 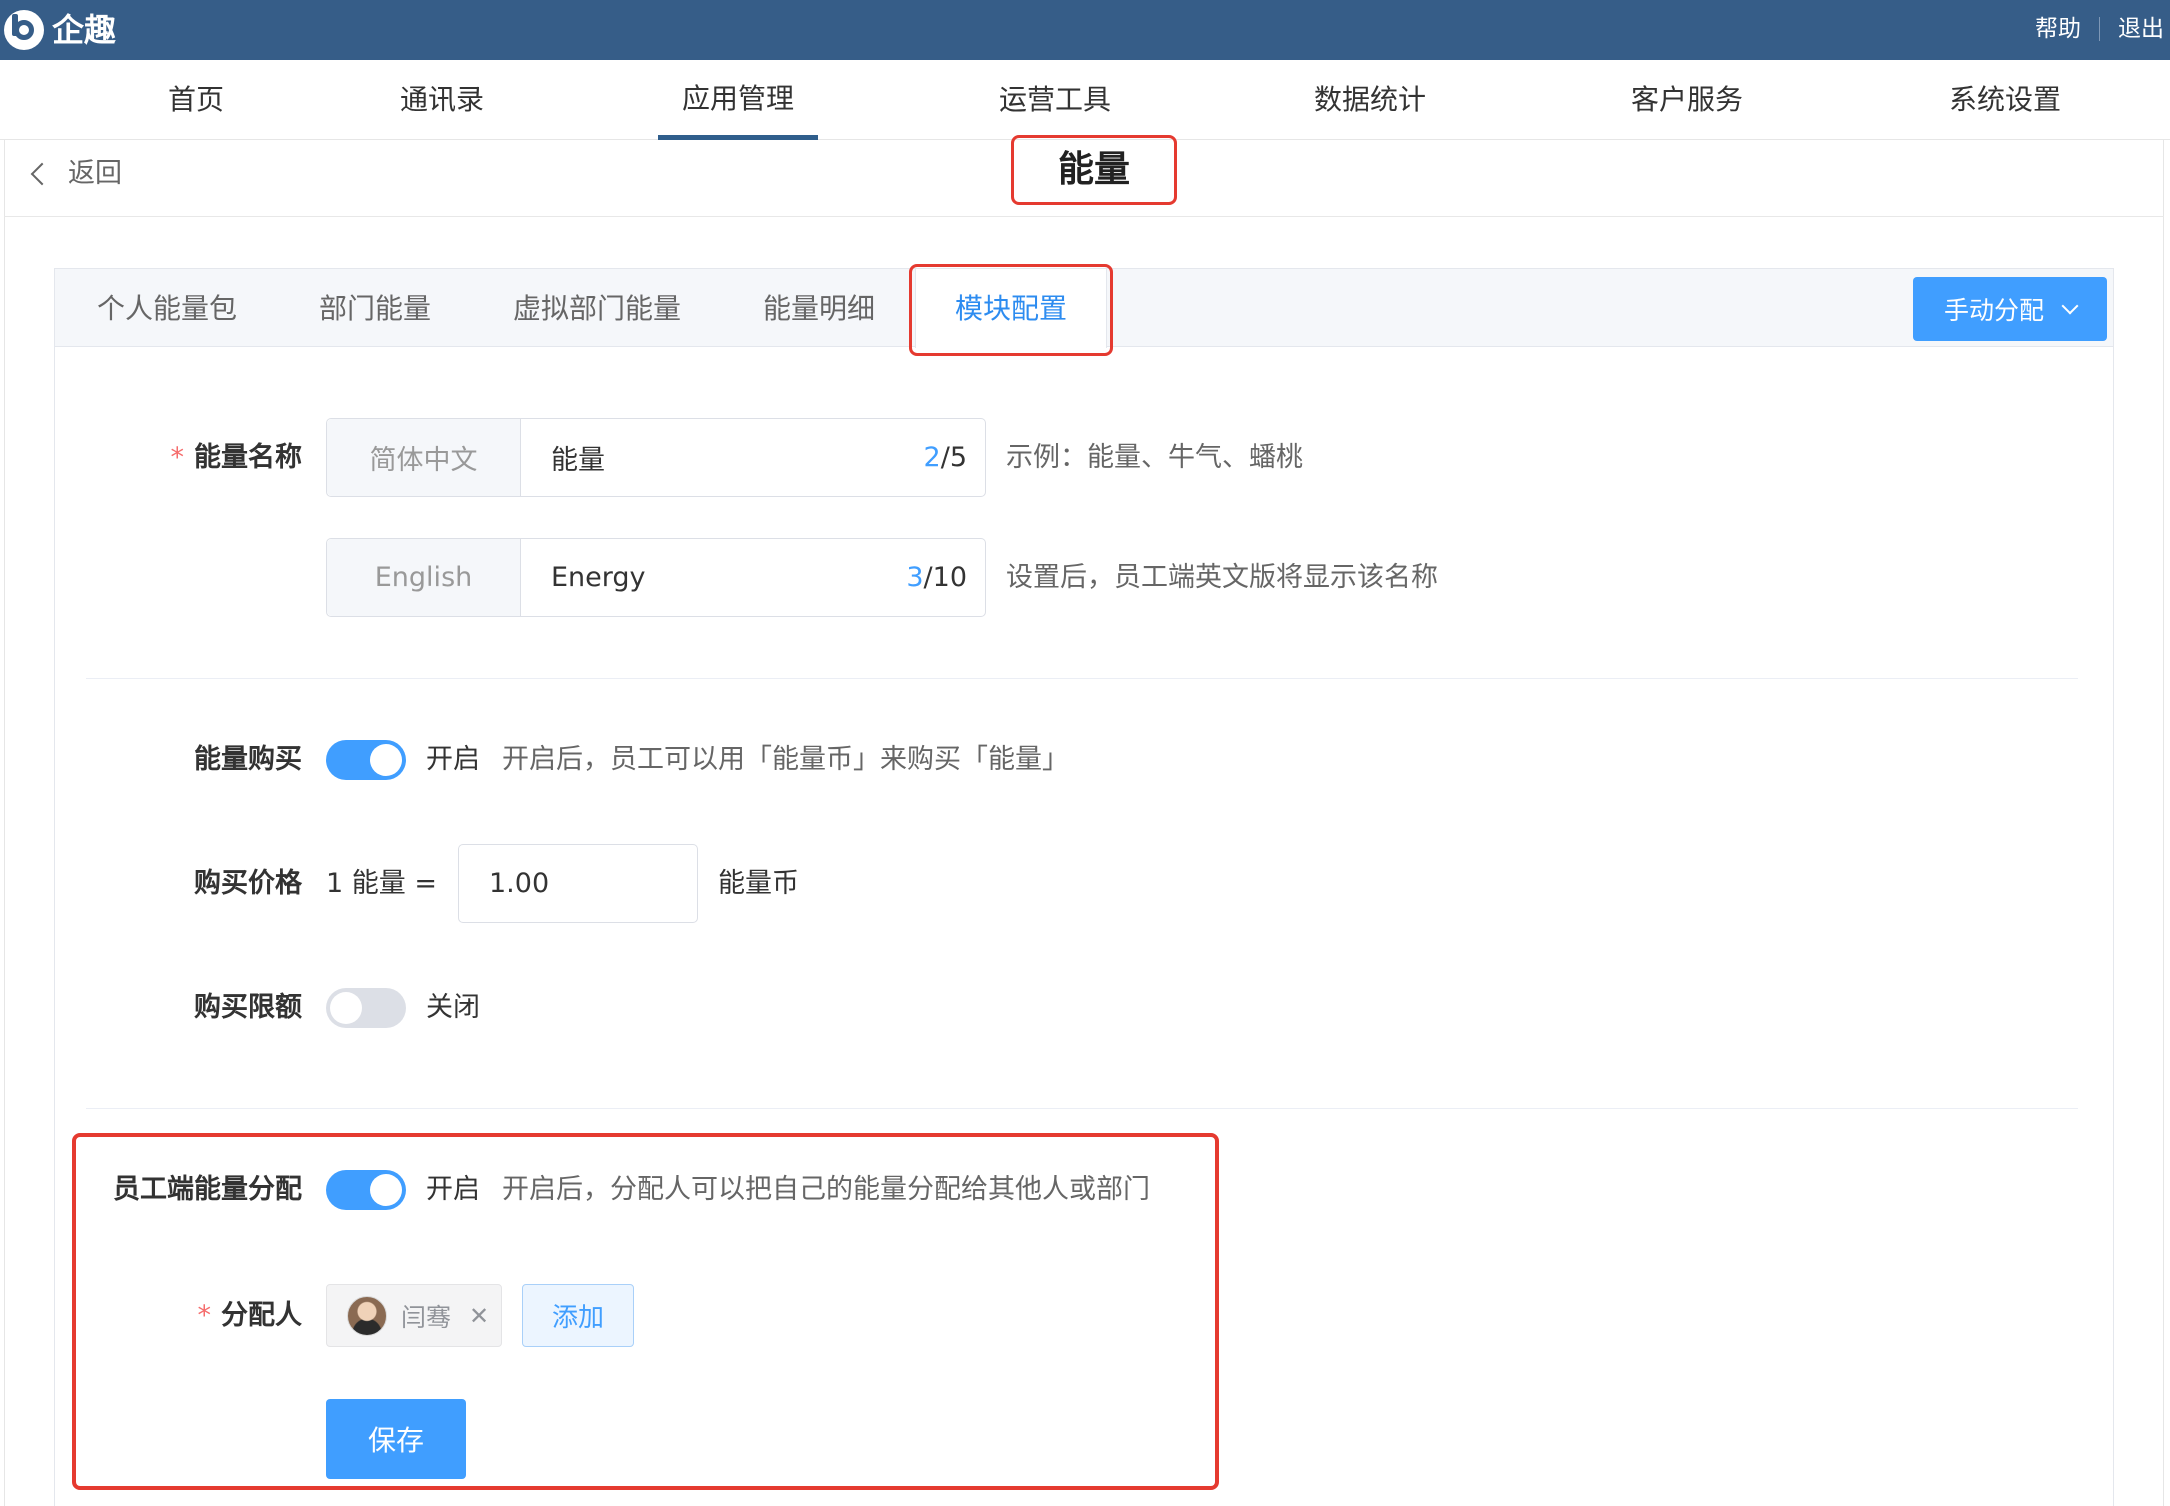 I want to click on char-count-zh: 2/5, so click(x=945, y=457).